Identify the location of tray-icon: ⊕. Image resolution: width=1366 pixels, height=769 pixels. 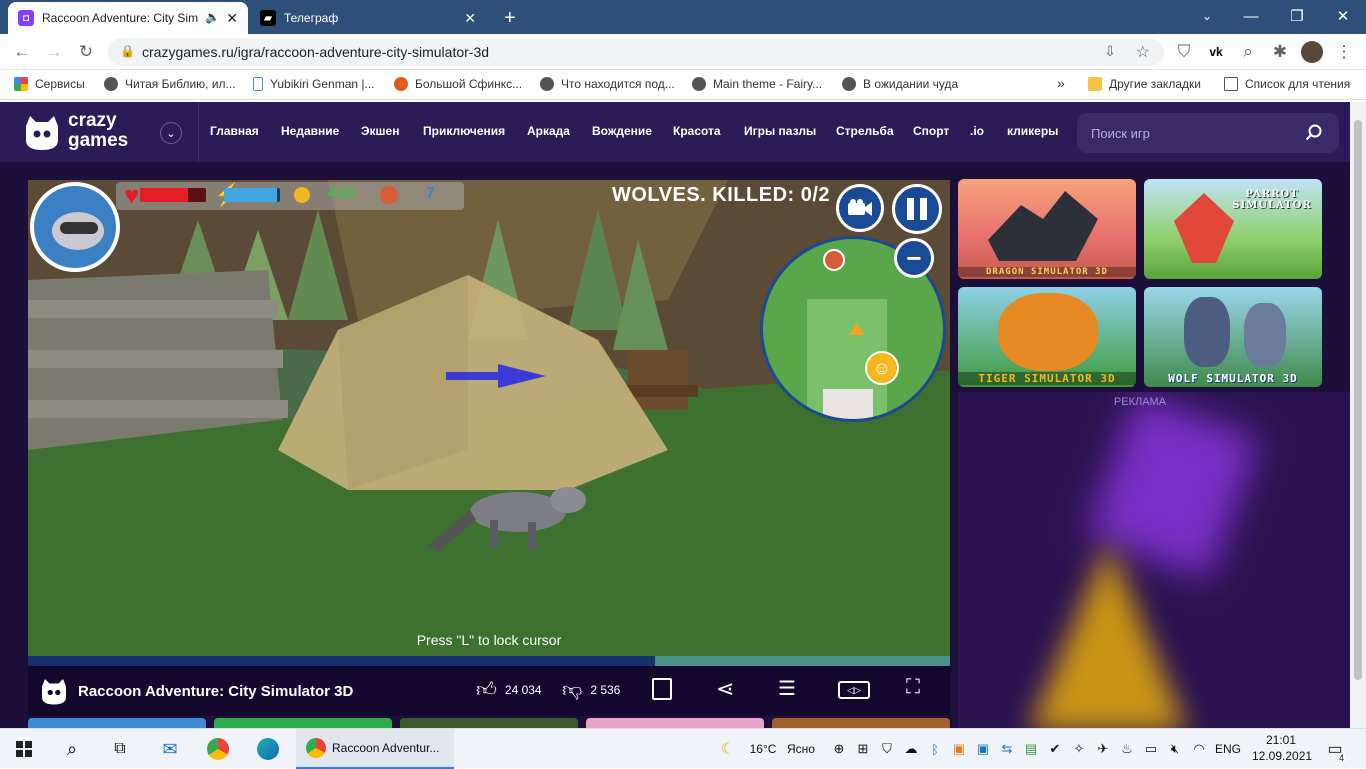
(839, 749).